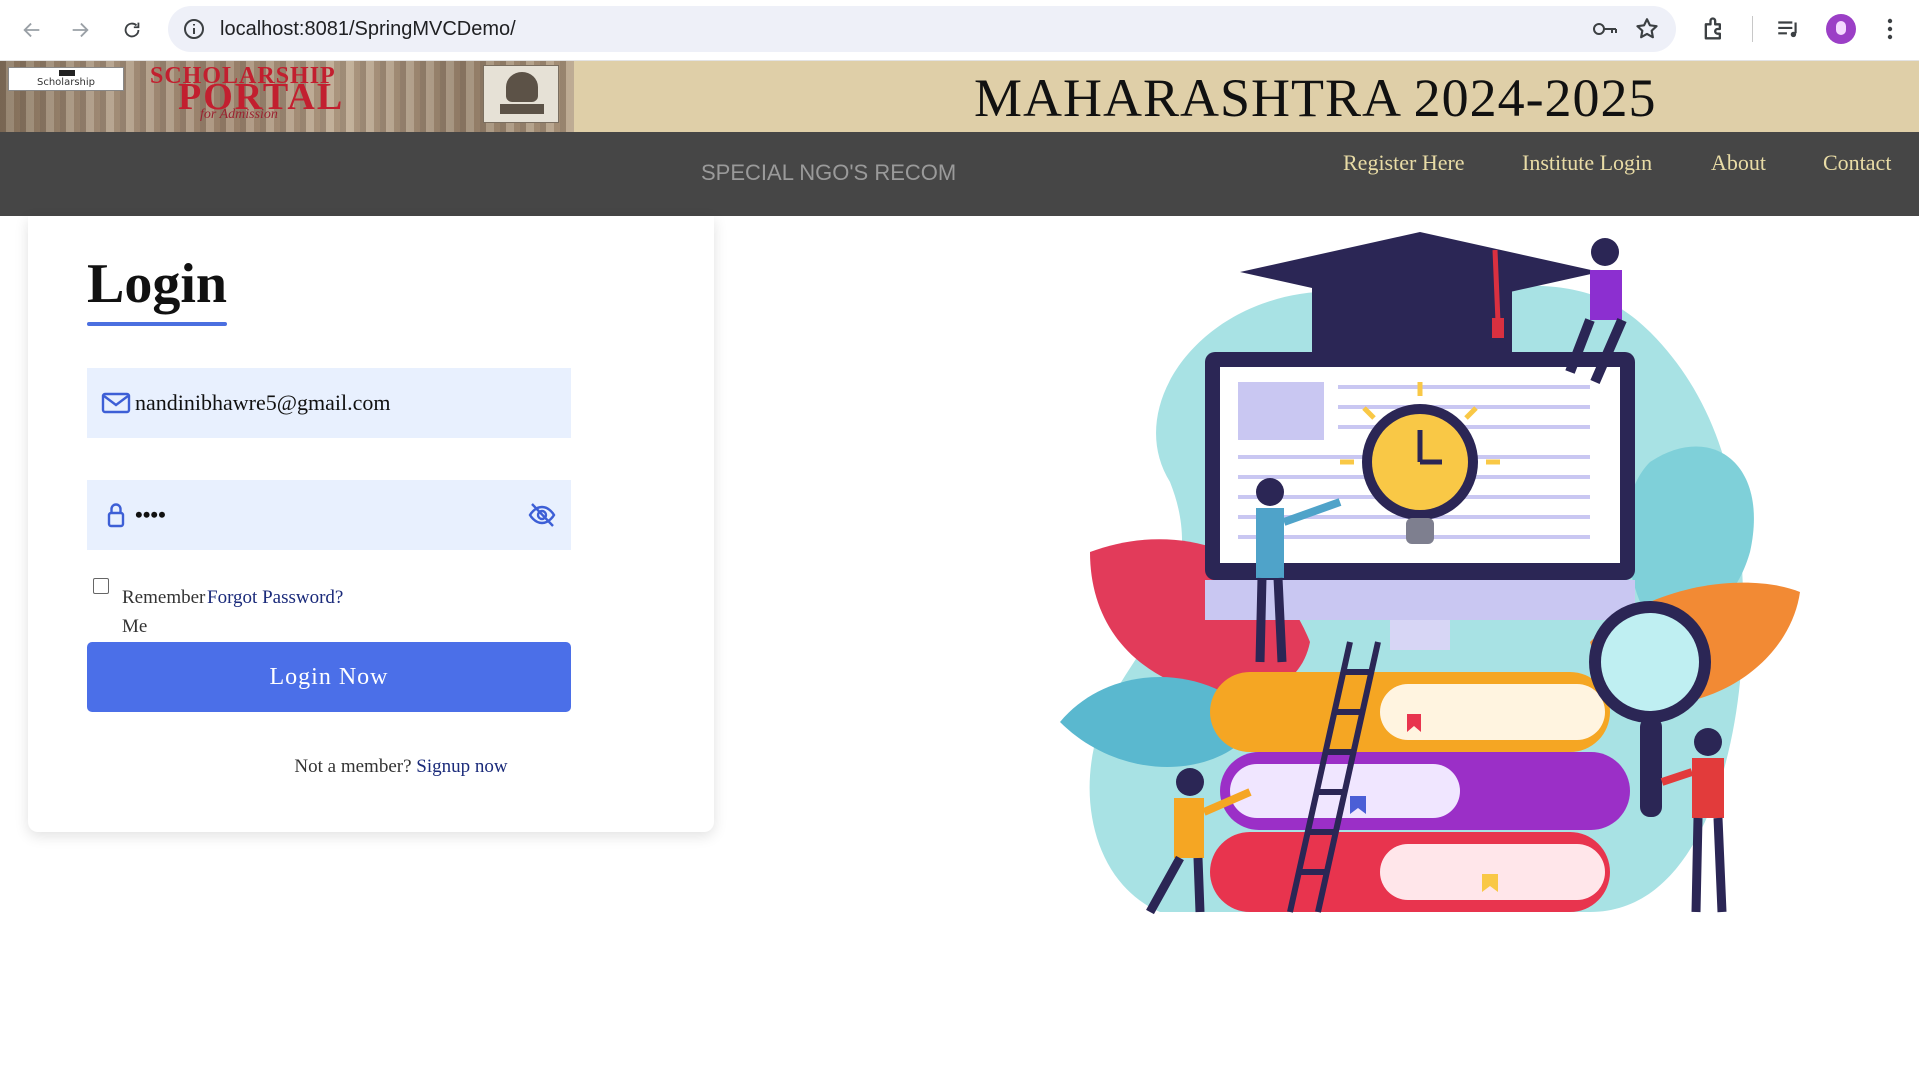  What do you see at coordinates (329, 515) in the screenshot?
I see `password-field: ••••` at bounding box center [329, 515].